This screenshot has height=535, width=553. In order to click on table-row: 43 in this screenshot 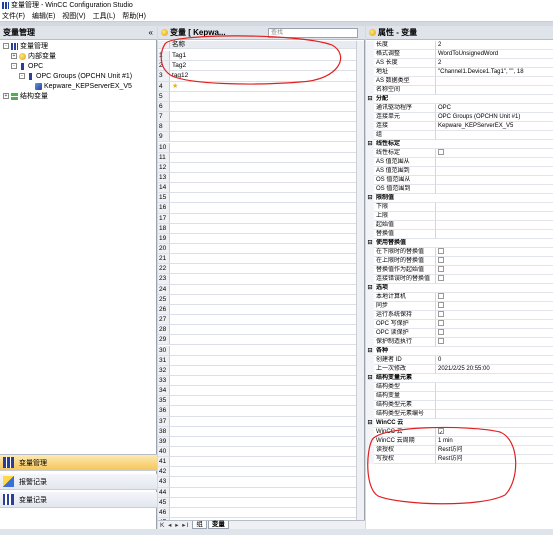, I will do `click(257, 482)`.